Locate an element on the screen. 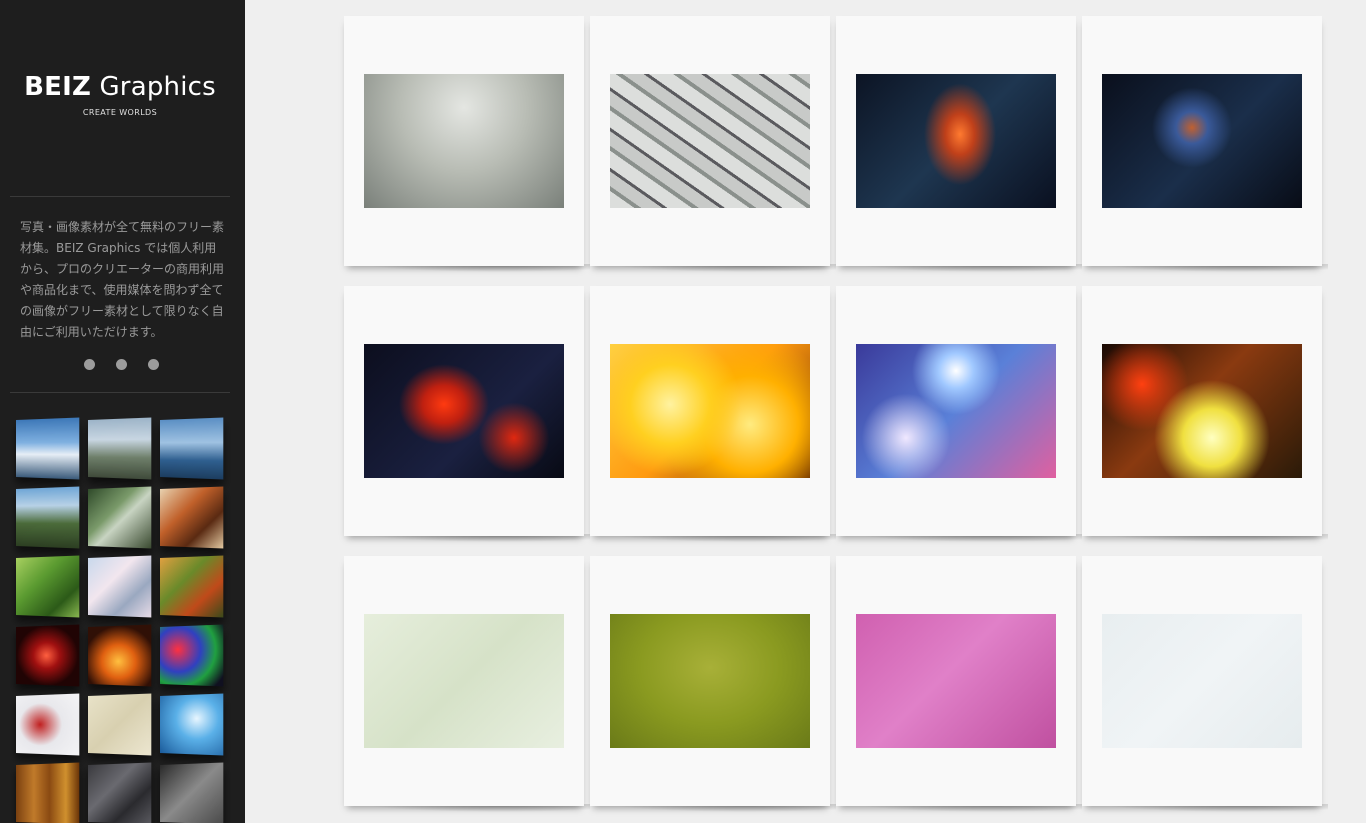 This screenshot has width=1366, height=823. photo-nebula-red is located at coordinates (464, 411).